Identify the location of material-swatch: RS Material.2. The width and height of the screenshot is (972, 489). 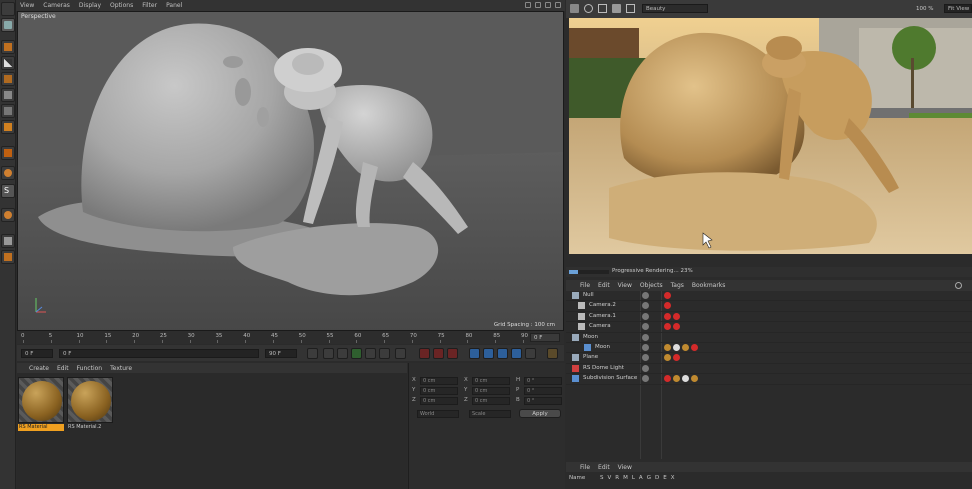
(90, 403).